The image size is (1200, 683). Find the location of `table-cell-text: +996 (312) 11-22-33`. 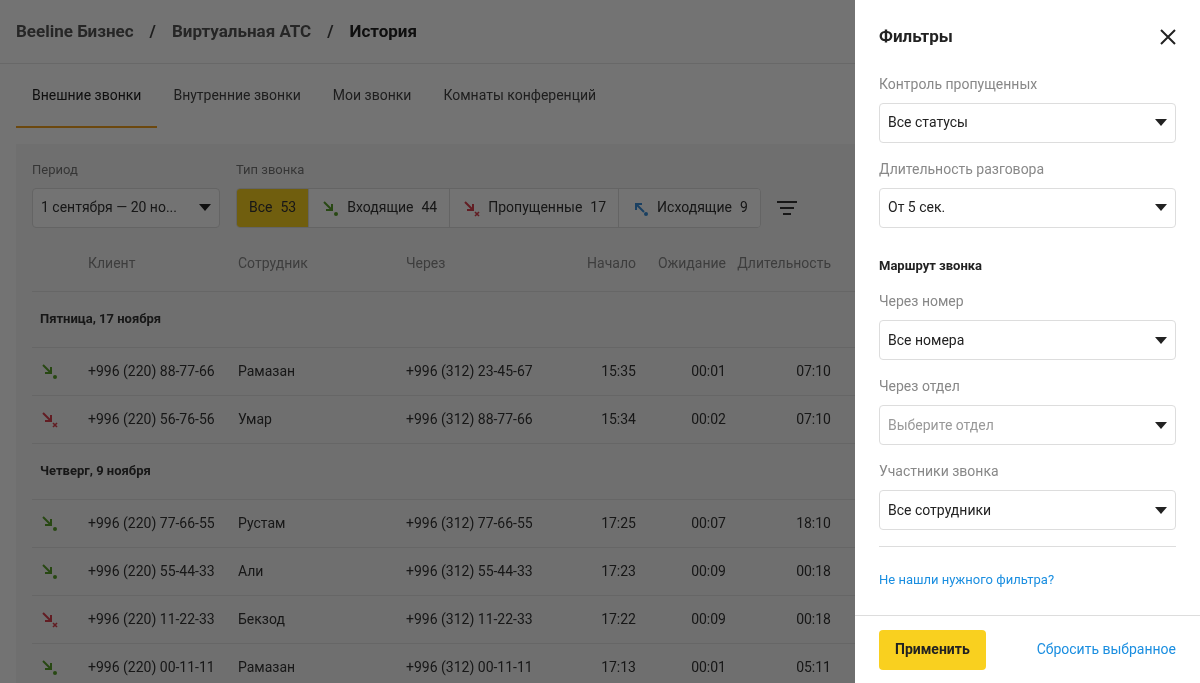

table-cell-text: +996 (312) 11-22-33 is located at coordinates (470, 619).